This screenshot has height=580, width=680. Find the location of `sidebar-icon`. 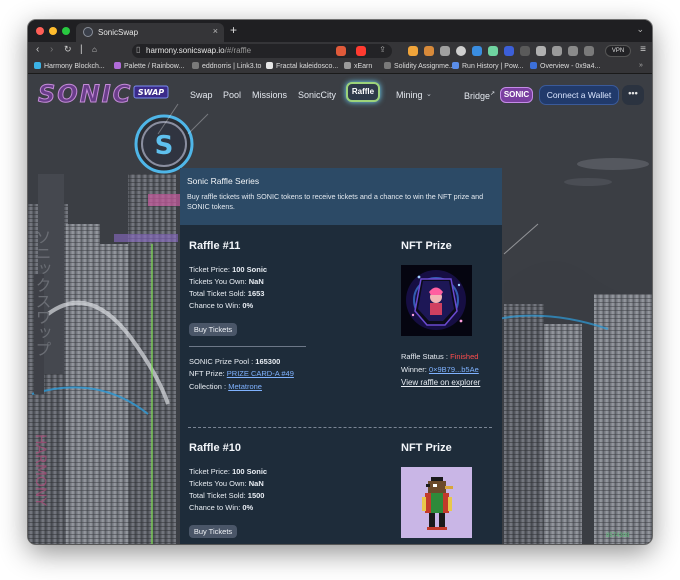

sidebar-icon is located at coordinates (573, 51).